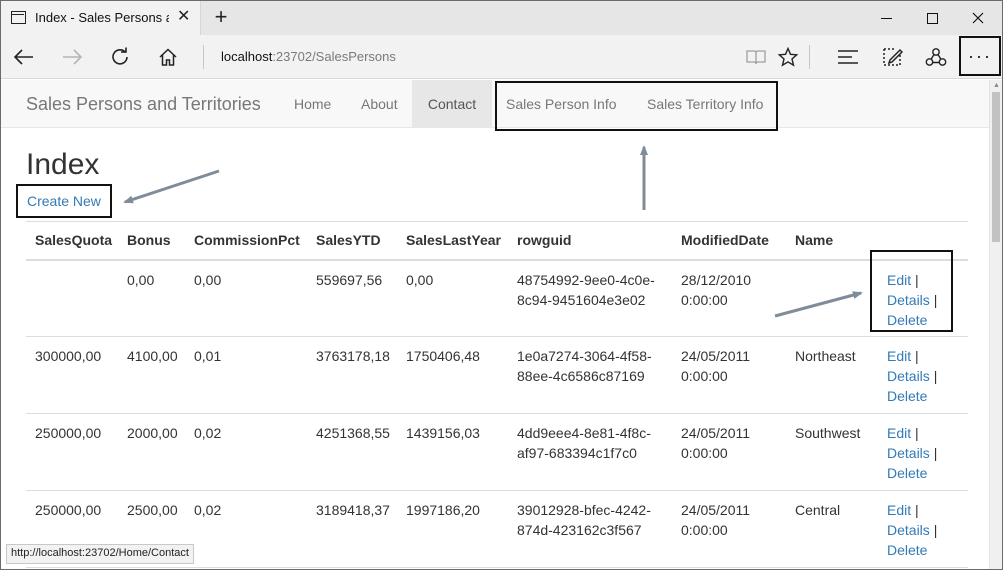 Image resolution: width=1003 pixels, height=570 pixels. Describe the element at coordinates (452, 104) in the screenshot. I see `nav-contact: Contact` at that location.